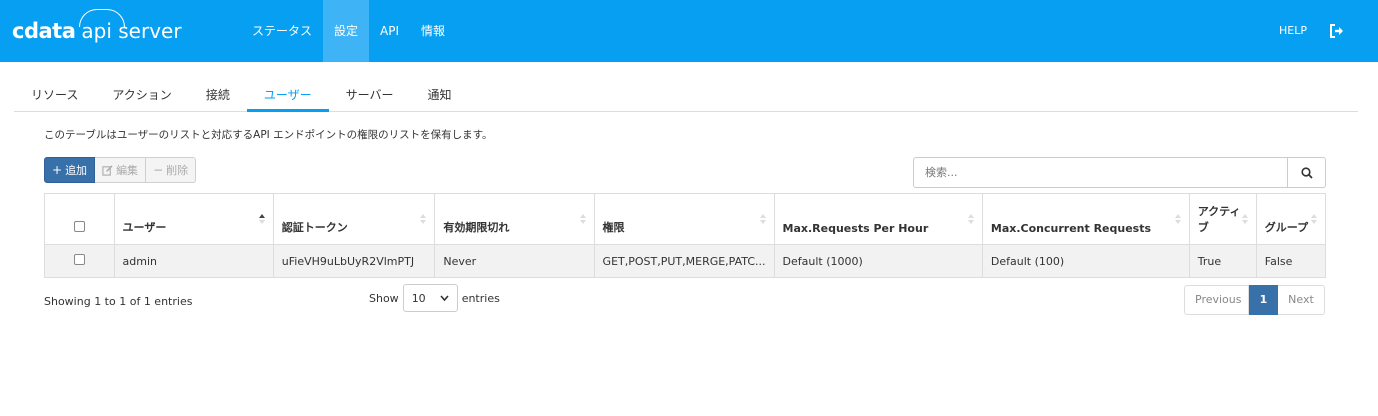  Describe the element at coordinates (193, 261) in the screenshot. I see `cell-user: admin` at that location.